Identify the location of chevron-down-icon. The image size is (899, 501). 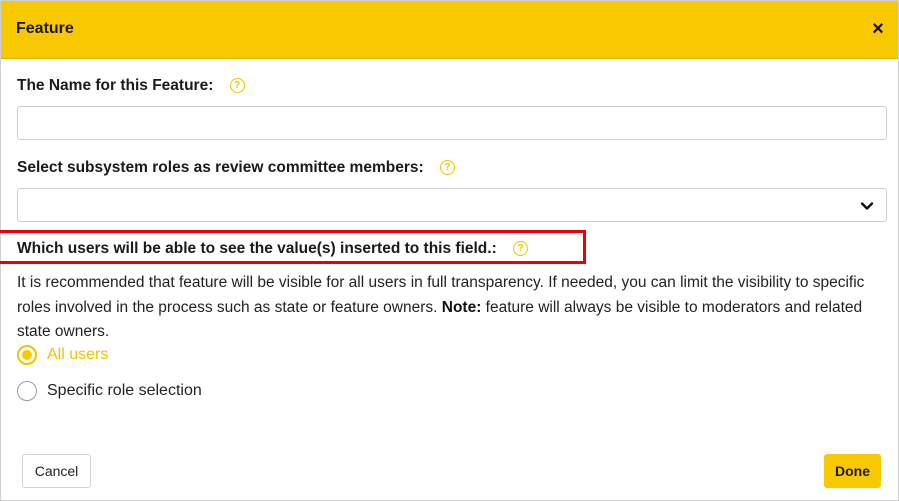
(867, 206).